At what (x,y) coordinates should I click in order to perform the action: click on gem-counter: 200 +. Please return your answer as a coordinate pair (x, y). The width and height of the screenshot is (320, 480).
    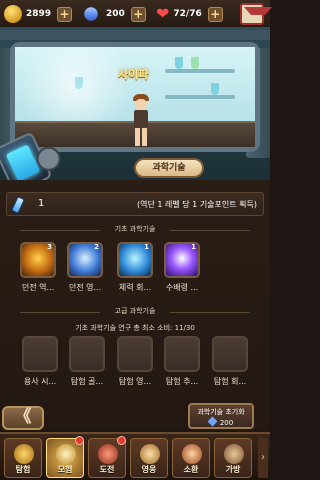
    Looking at the image, I should click on (113, 14).